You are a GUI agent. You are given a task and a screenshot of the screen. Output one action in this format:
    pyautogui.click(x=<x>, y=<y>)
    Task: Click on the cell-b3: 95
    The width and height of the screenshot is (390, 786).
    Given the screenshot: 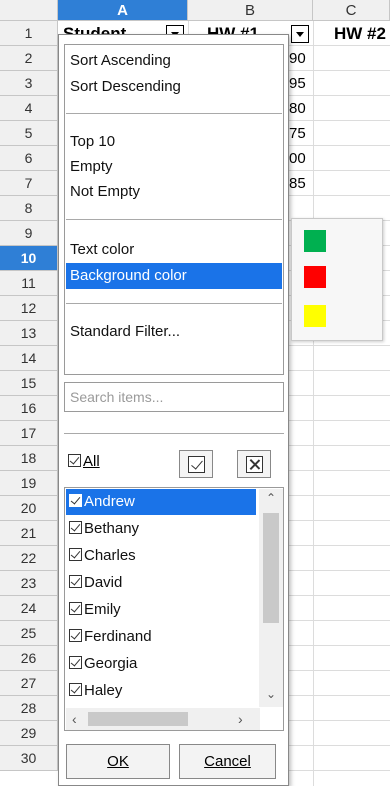 What is the action you would take?
    pyautogui.click(x=297, y=83)
    